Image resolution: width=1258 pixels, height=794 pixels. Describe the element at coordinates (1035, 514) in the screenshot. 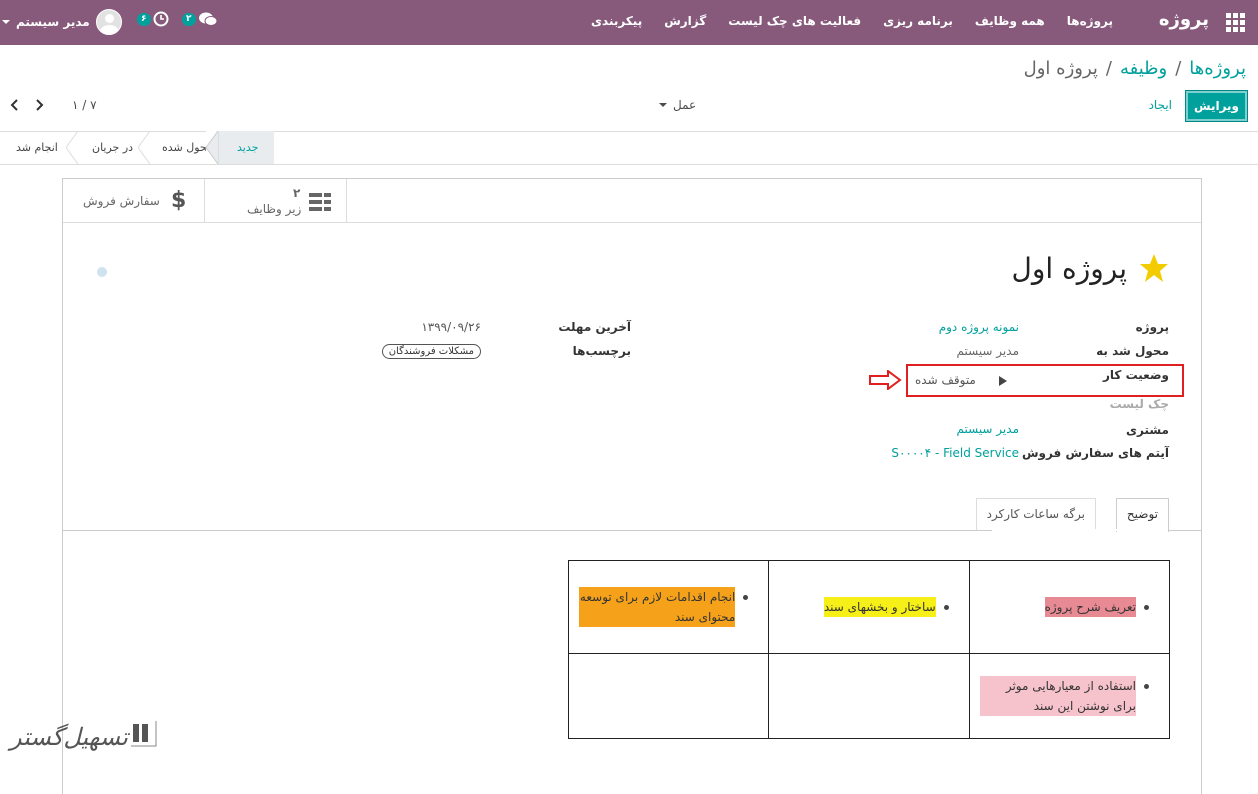

I see `tab-timesheets: برگه ساعات کارکرد` at that location.